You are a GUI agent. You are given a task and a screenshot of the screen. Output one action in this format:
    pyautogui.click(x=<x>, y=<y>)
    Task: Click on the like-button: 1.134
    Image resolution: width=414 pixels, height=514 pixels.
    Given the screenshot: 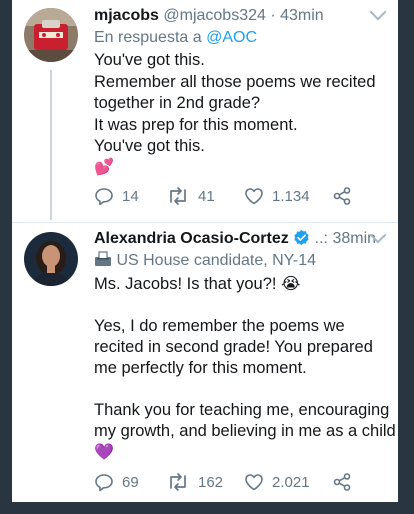 What is the action you would take?
    pyautogui.click(x=277, y=196)
    